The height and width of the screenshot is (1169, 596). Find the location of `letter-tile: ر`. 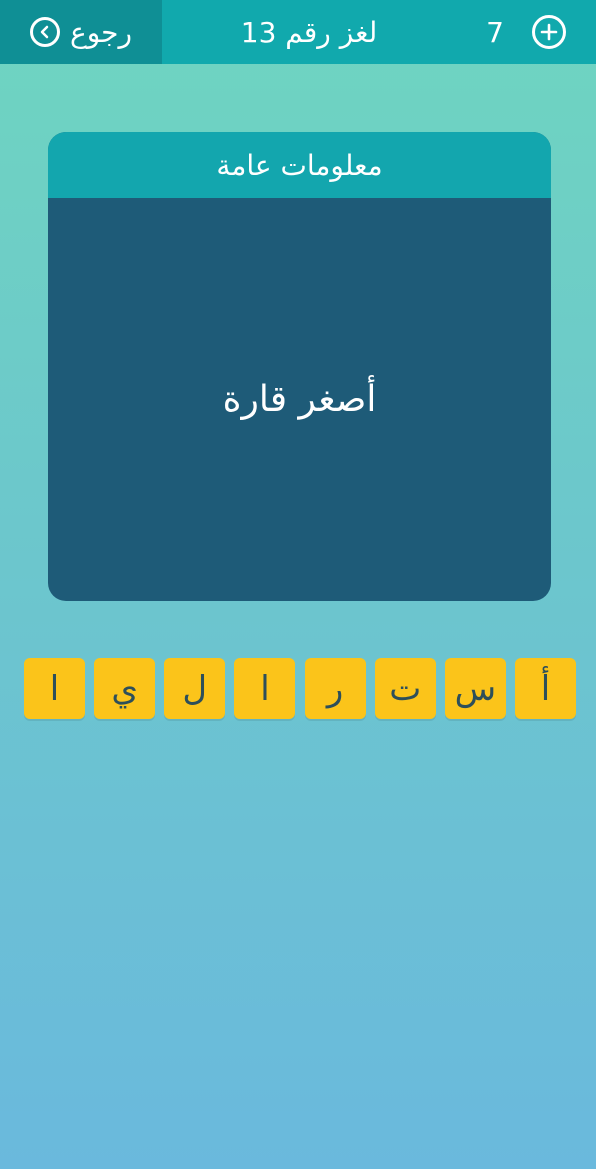

letter-tile: ر is located at coordinates (335, 688).